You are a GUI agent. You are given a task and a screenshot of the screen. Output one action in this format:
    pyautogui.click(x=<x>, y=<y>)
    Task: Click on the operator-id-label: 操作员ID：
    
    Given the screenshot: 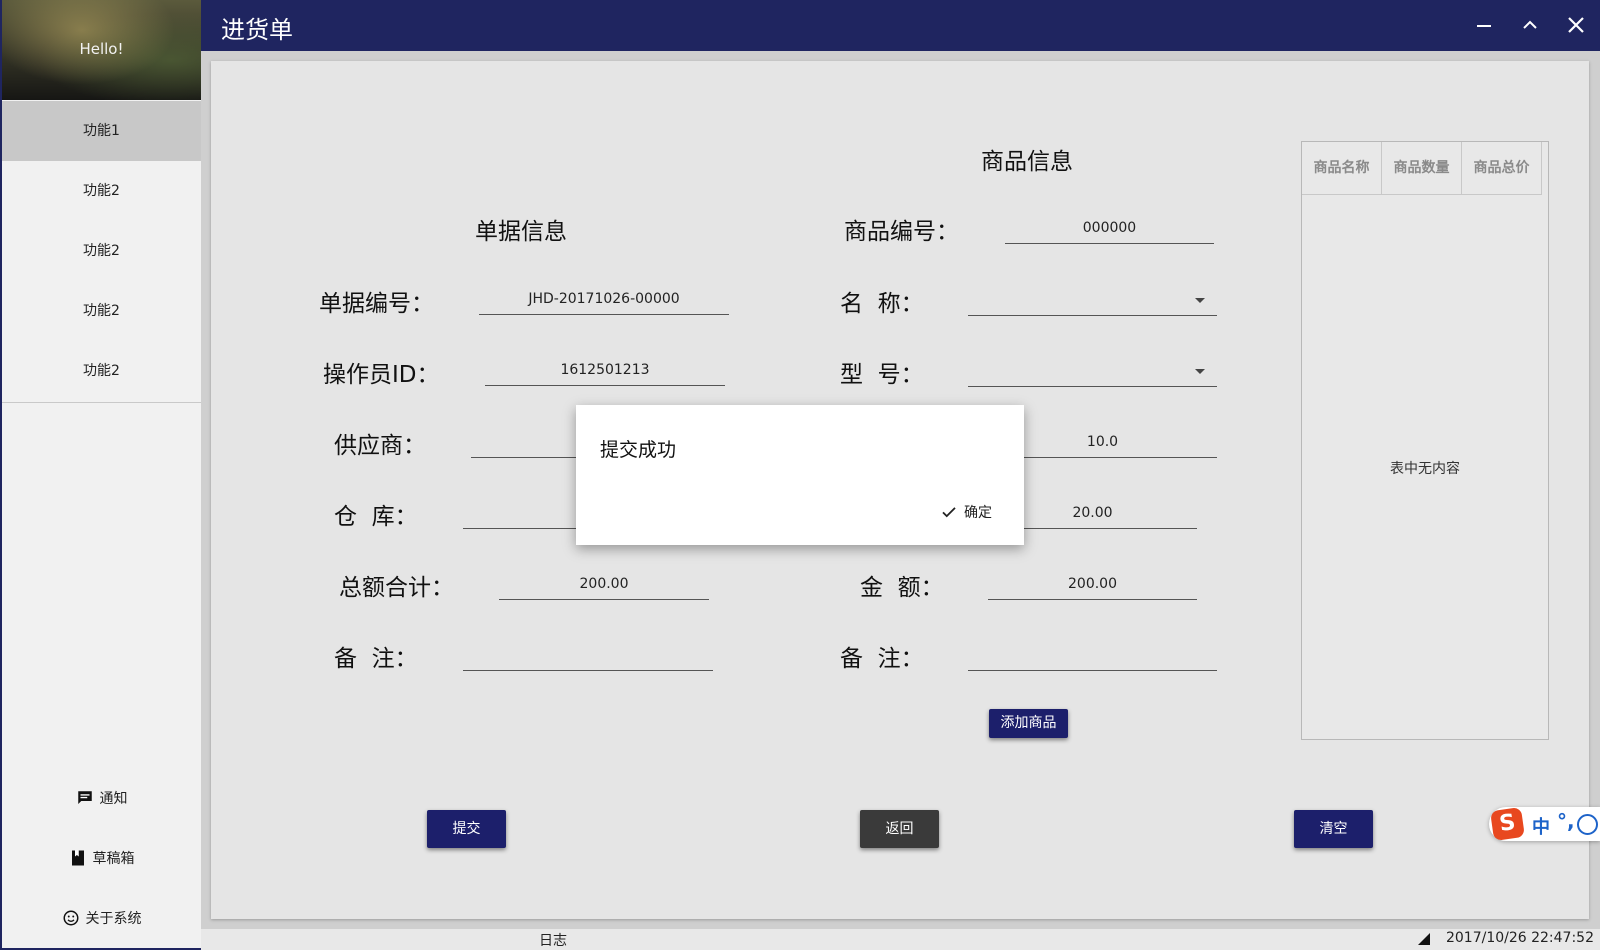 What is the action you would take?
    pyautogui.click(x=381, y=375)
    